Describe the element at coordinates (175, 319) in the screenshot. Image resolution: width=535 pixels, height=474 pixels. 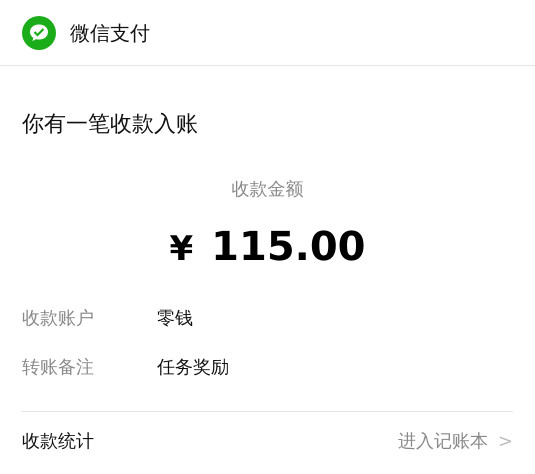
I see `detail-value: 零钱` at that location.